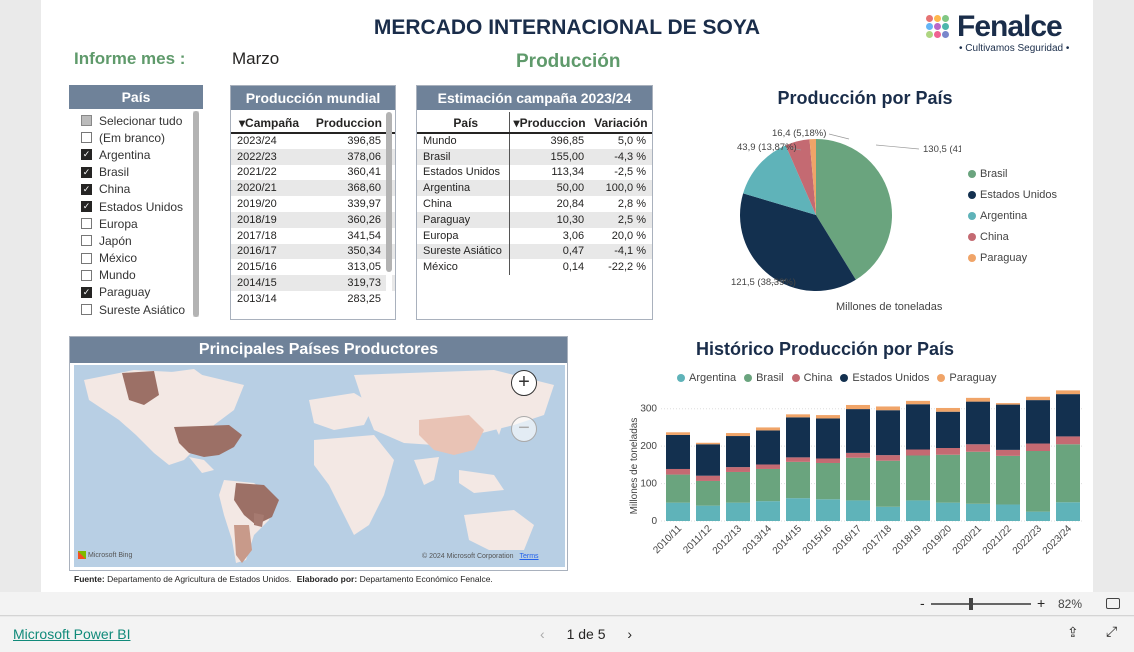  I want to click on share-icon: ⇪, so click(1073, 632).